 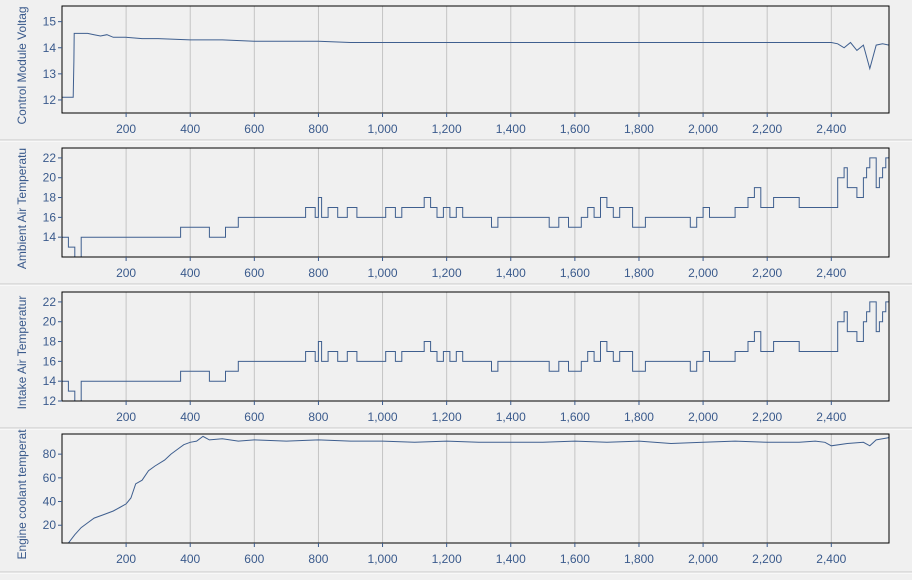 What do you see at coordinates (22, 65) in the screenshot?
I see `y-axis-label: Control Module Voltag` at bounding box center [22, 65].